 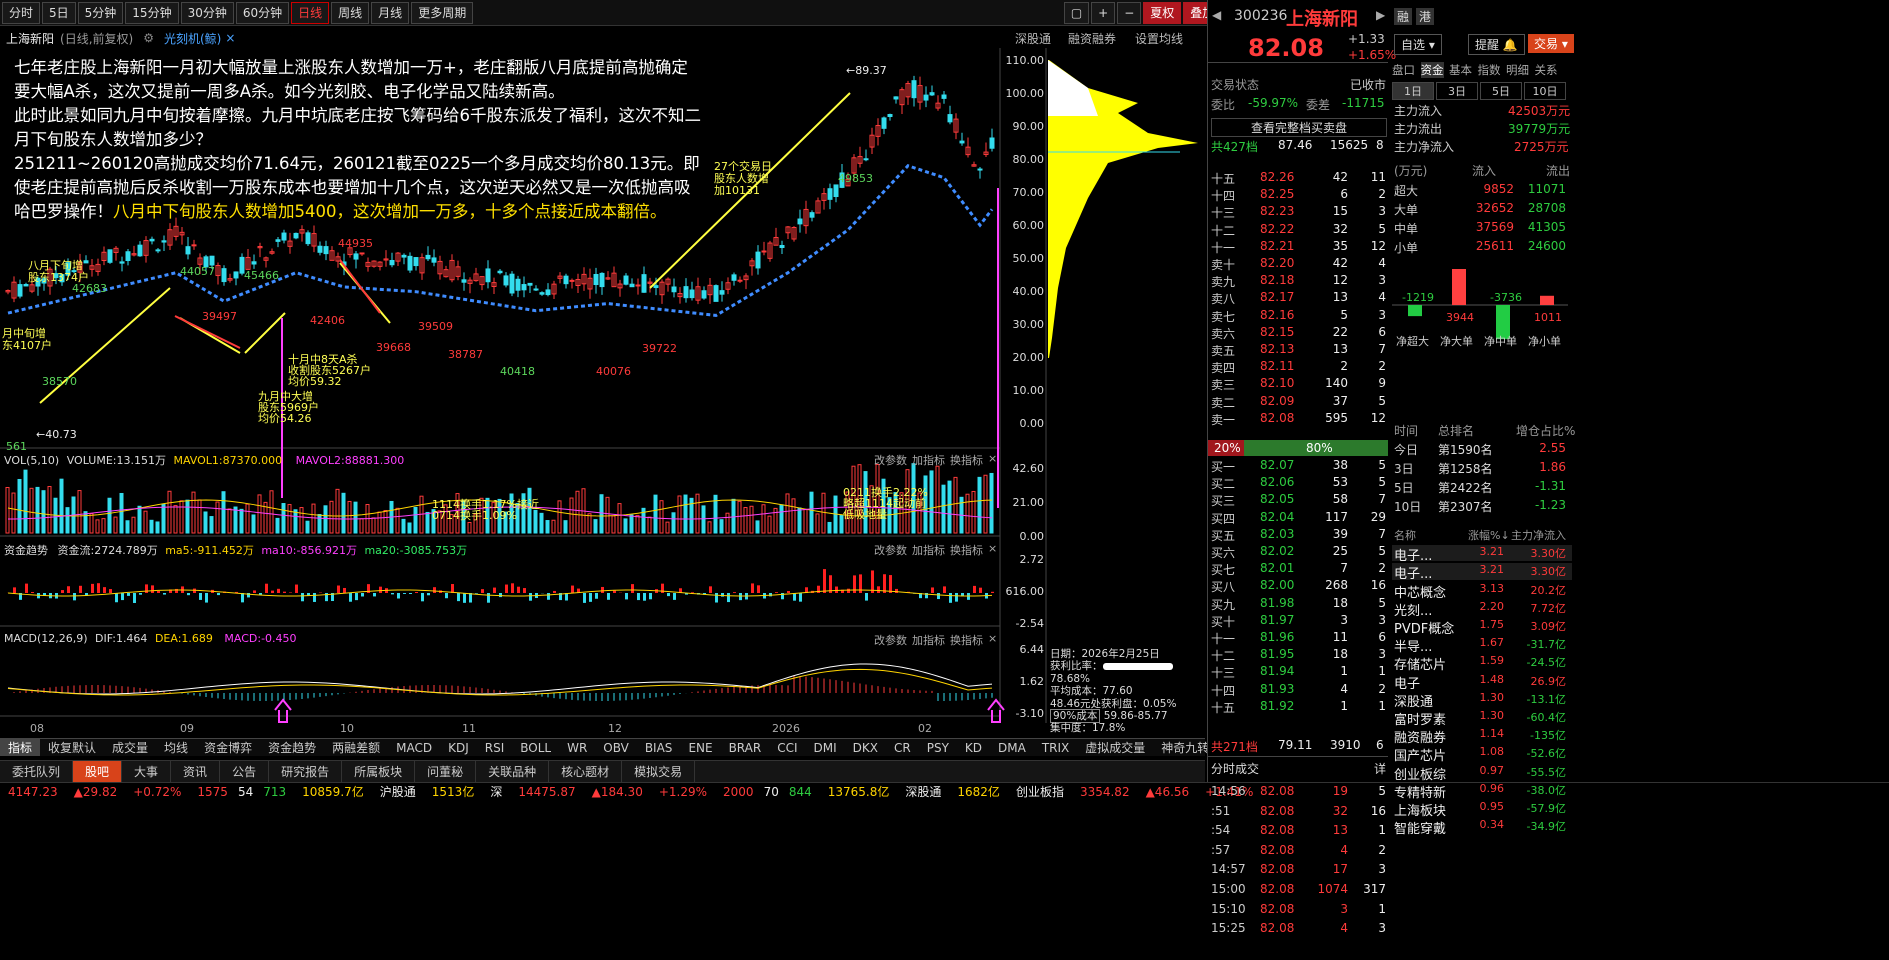 I want to click on window-icon: ▢, so click(x=1076, y=12).